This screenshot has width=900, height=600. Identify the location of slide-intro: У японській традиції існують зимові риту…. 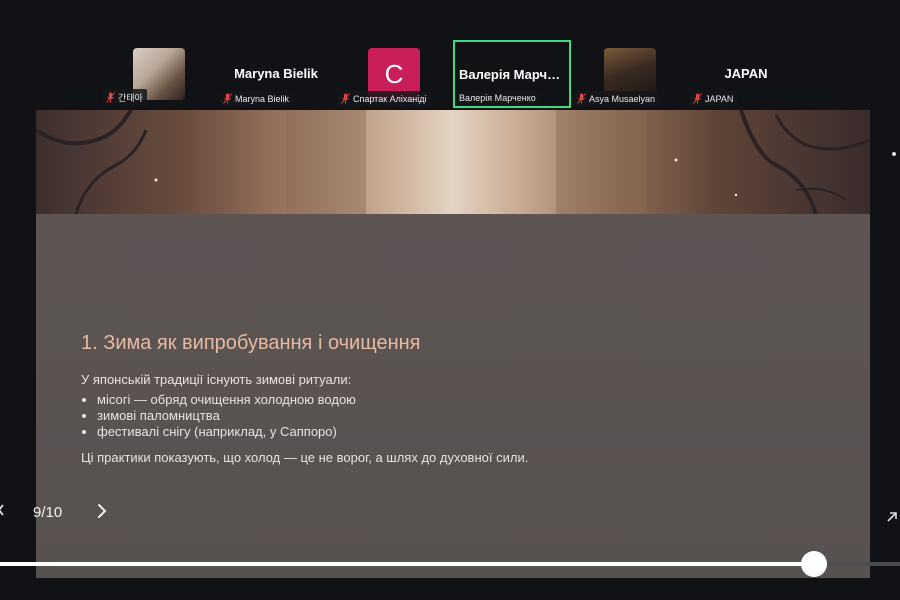
(216, 379).